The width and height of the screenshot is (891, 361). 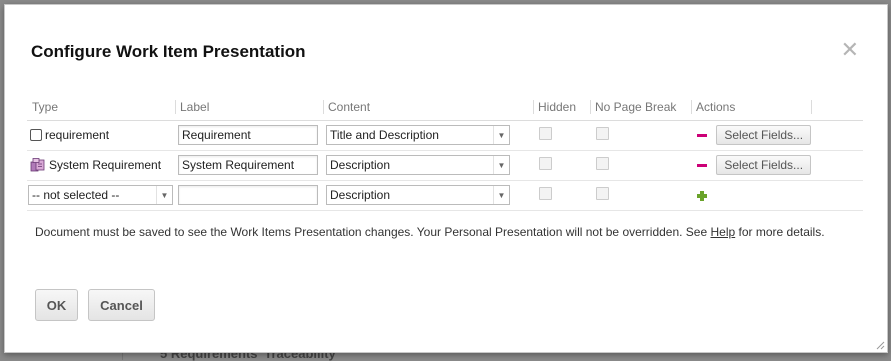 I want to click on type-name: System Requirement, so click(x=105, y=165).